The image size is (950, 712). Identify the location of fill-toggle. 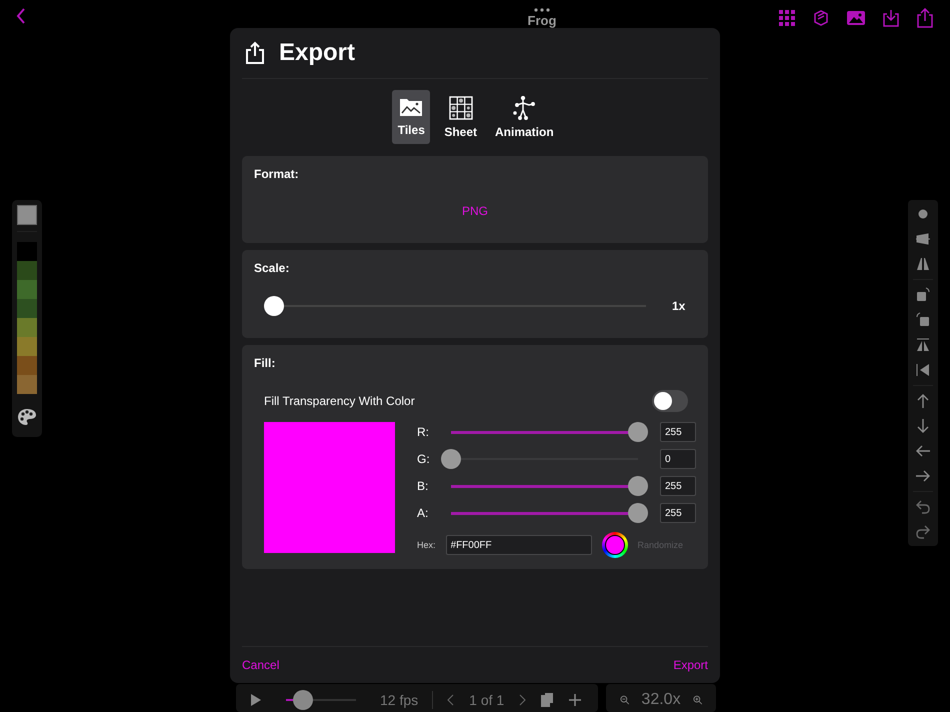
(670, 401).